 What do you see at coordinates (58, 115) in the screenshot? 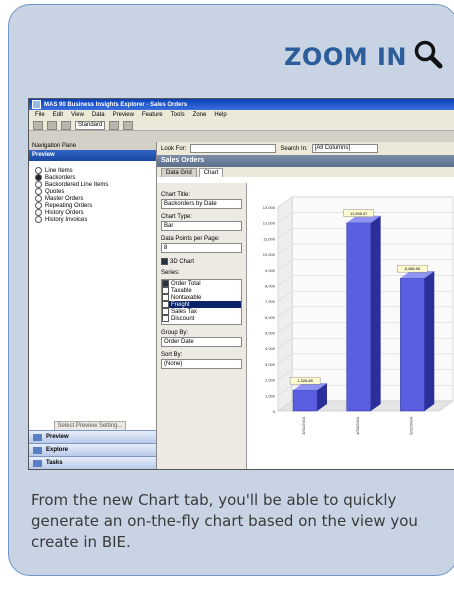
I see `menu-edit: Edit` at bounding box center [58, 115].